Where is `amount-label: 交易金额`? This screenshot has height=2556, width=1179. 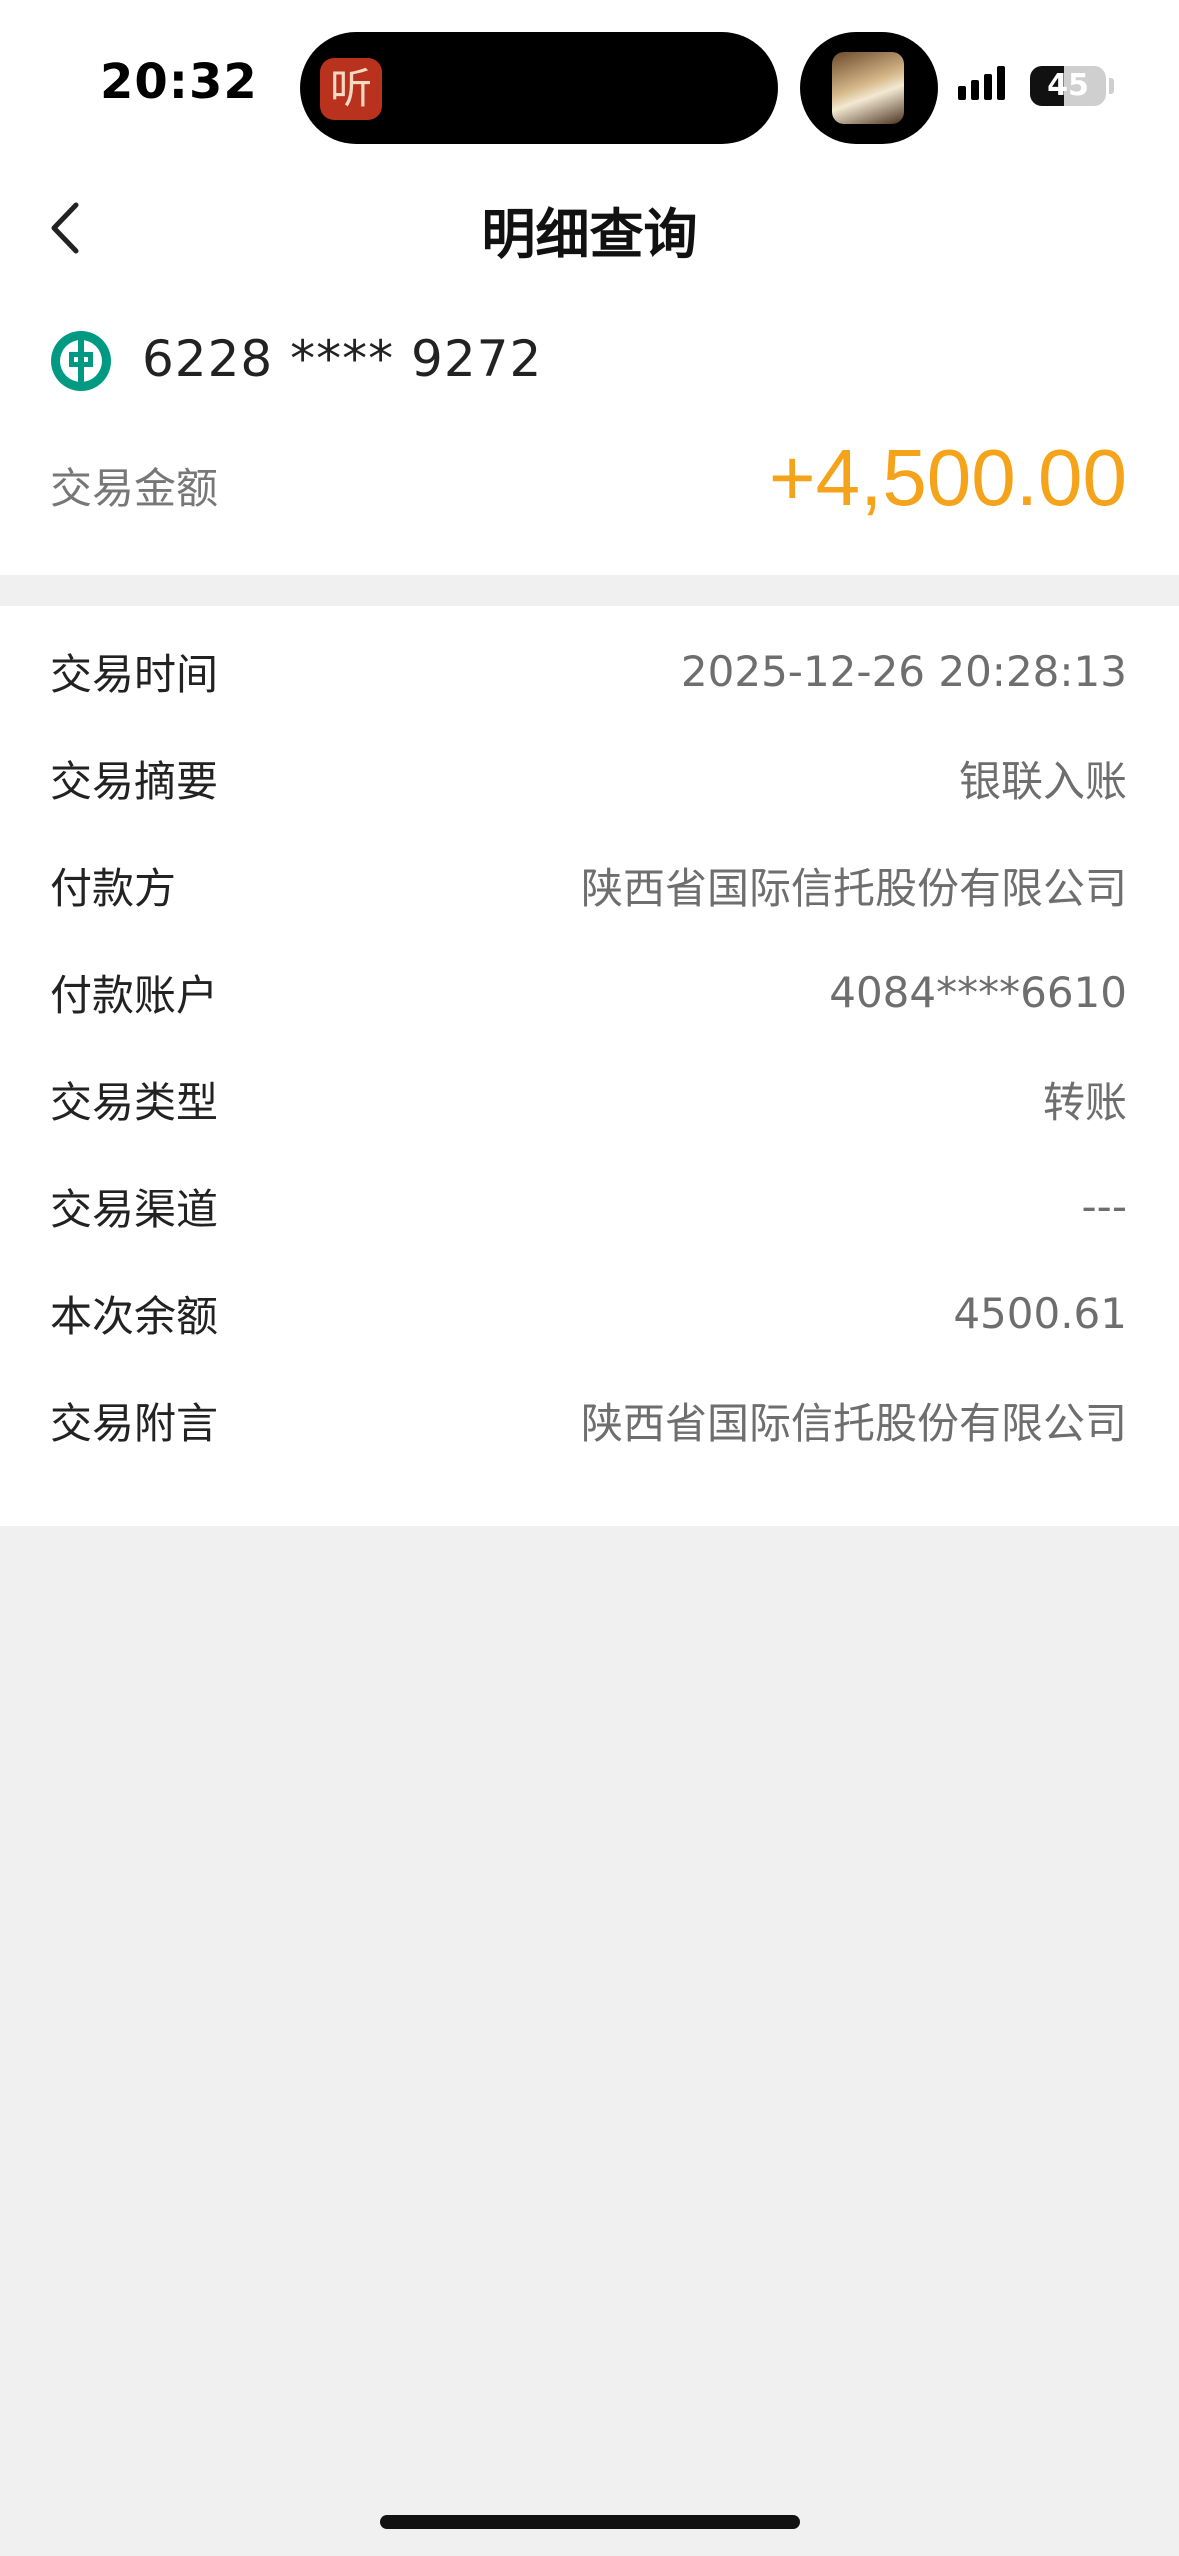
amount-label: 交易金额 is located at coordinates (134, 488).